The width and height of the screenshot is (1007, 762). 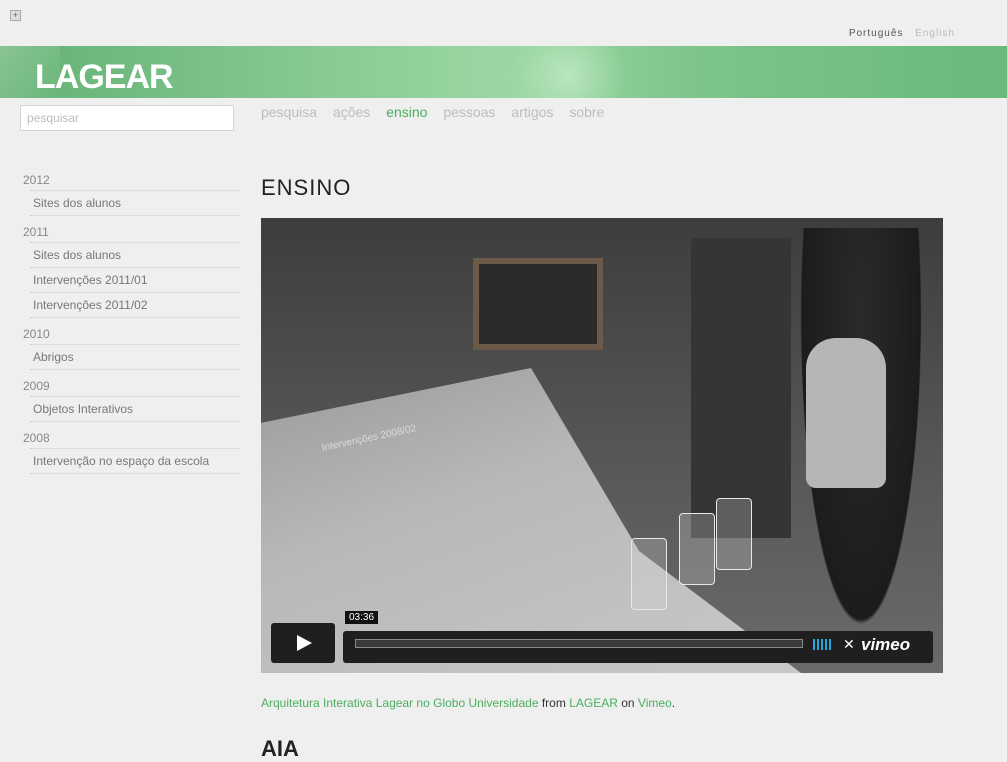 I want to click on nav-item-ensino: ensino, so click(x=406, y=112).